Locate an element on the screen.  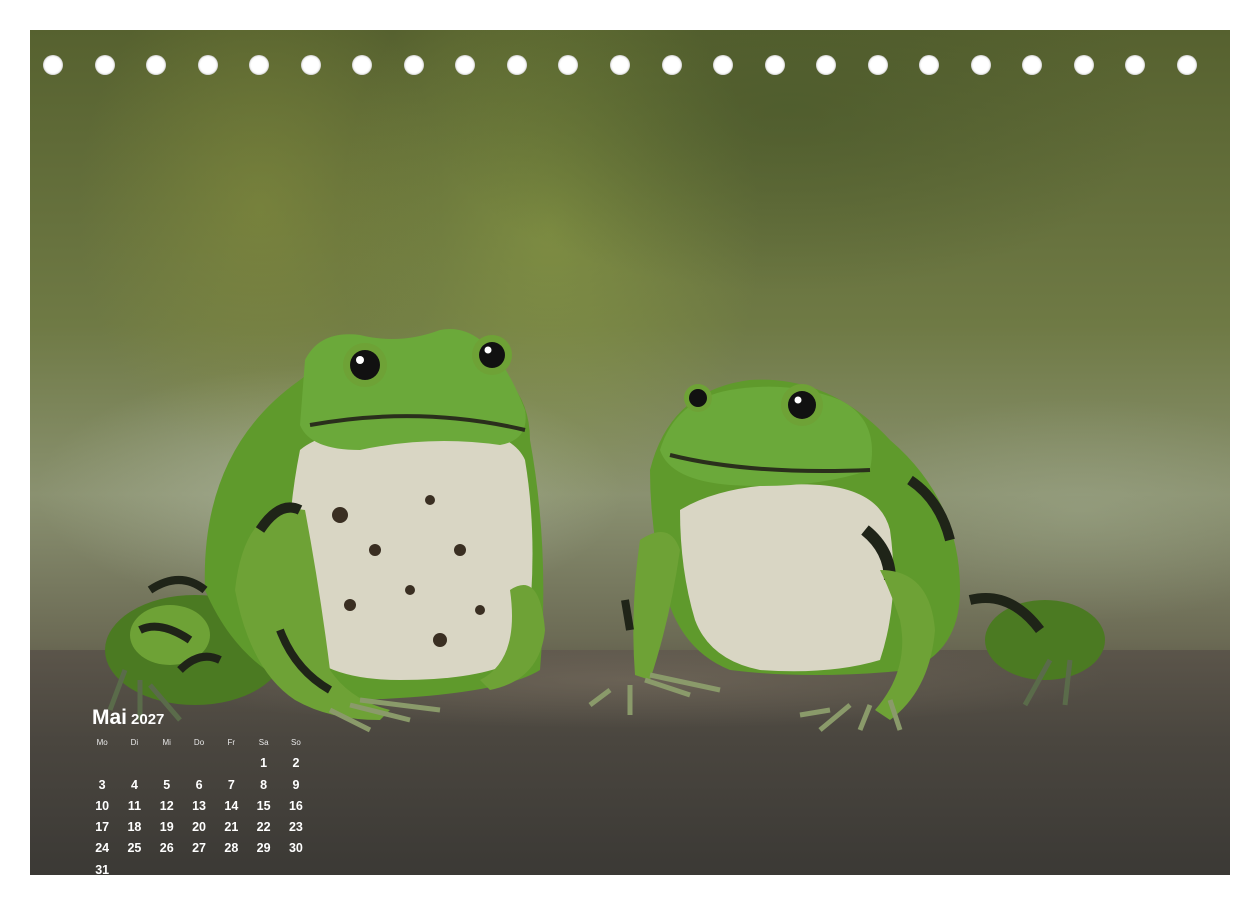
calendar-day: 19 is located at coordinates (166, 827).